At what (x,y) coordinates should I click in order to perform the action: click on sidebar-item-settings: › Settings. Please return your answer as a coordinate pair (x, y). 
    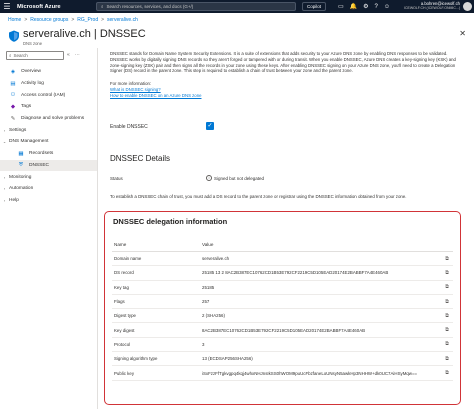
    Looking at the image, I should click on (48, 130).